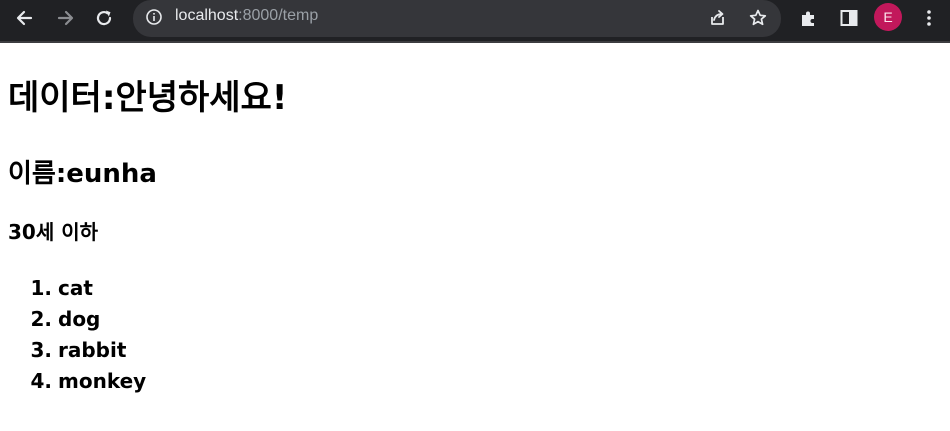 The height and width of the screenshot is (431, 950). Describe the element at coordinates (79, 319) in the screenshot. I see `list-item-text: dog` at that location.